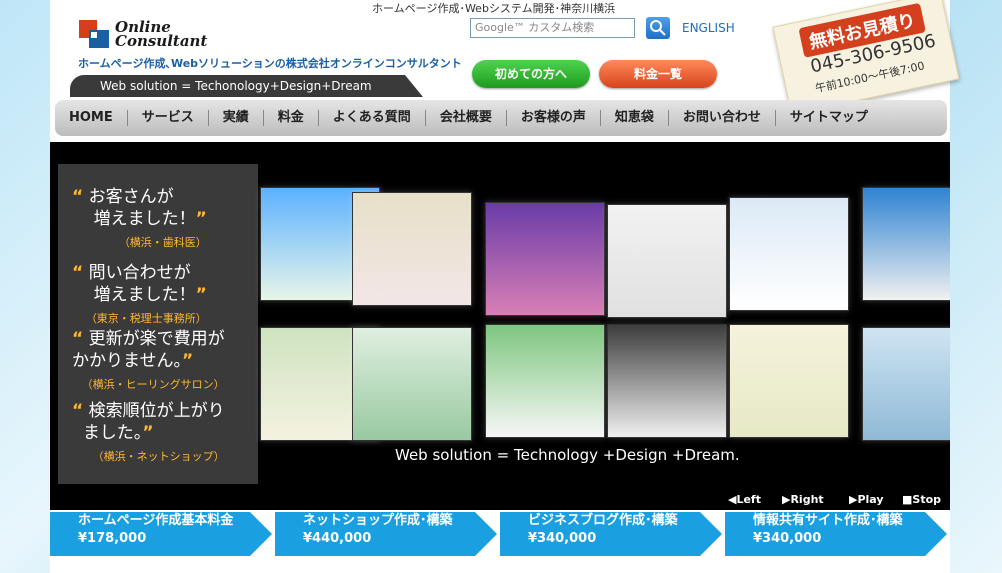 This screenshot has width=1002, height=573. What do you see at coordinates (722, 118) in the screenshot?
I see `nav-contact: お問い合わせ` at bounding box center [722, 118].